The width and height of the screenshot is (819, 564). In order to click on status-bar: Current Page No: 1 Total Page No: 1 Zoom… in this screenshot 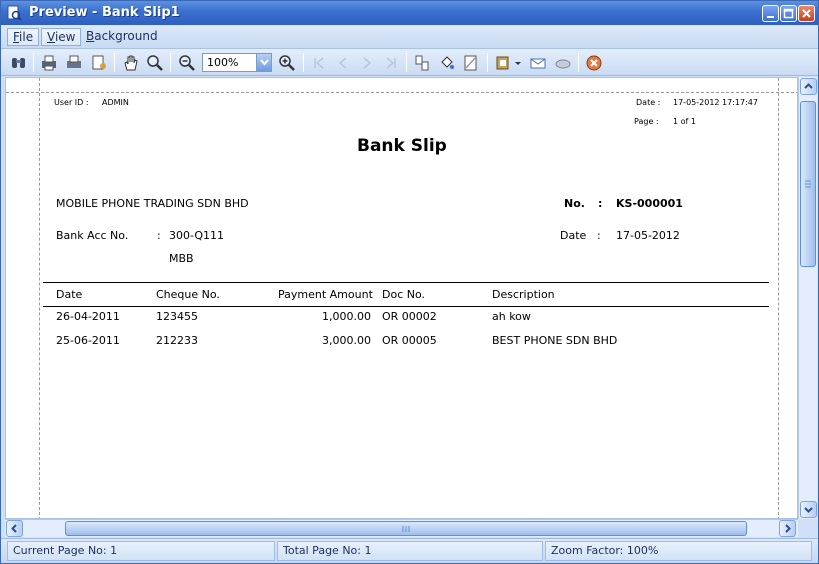, I will do `click(409, 550)`.